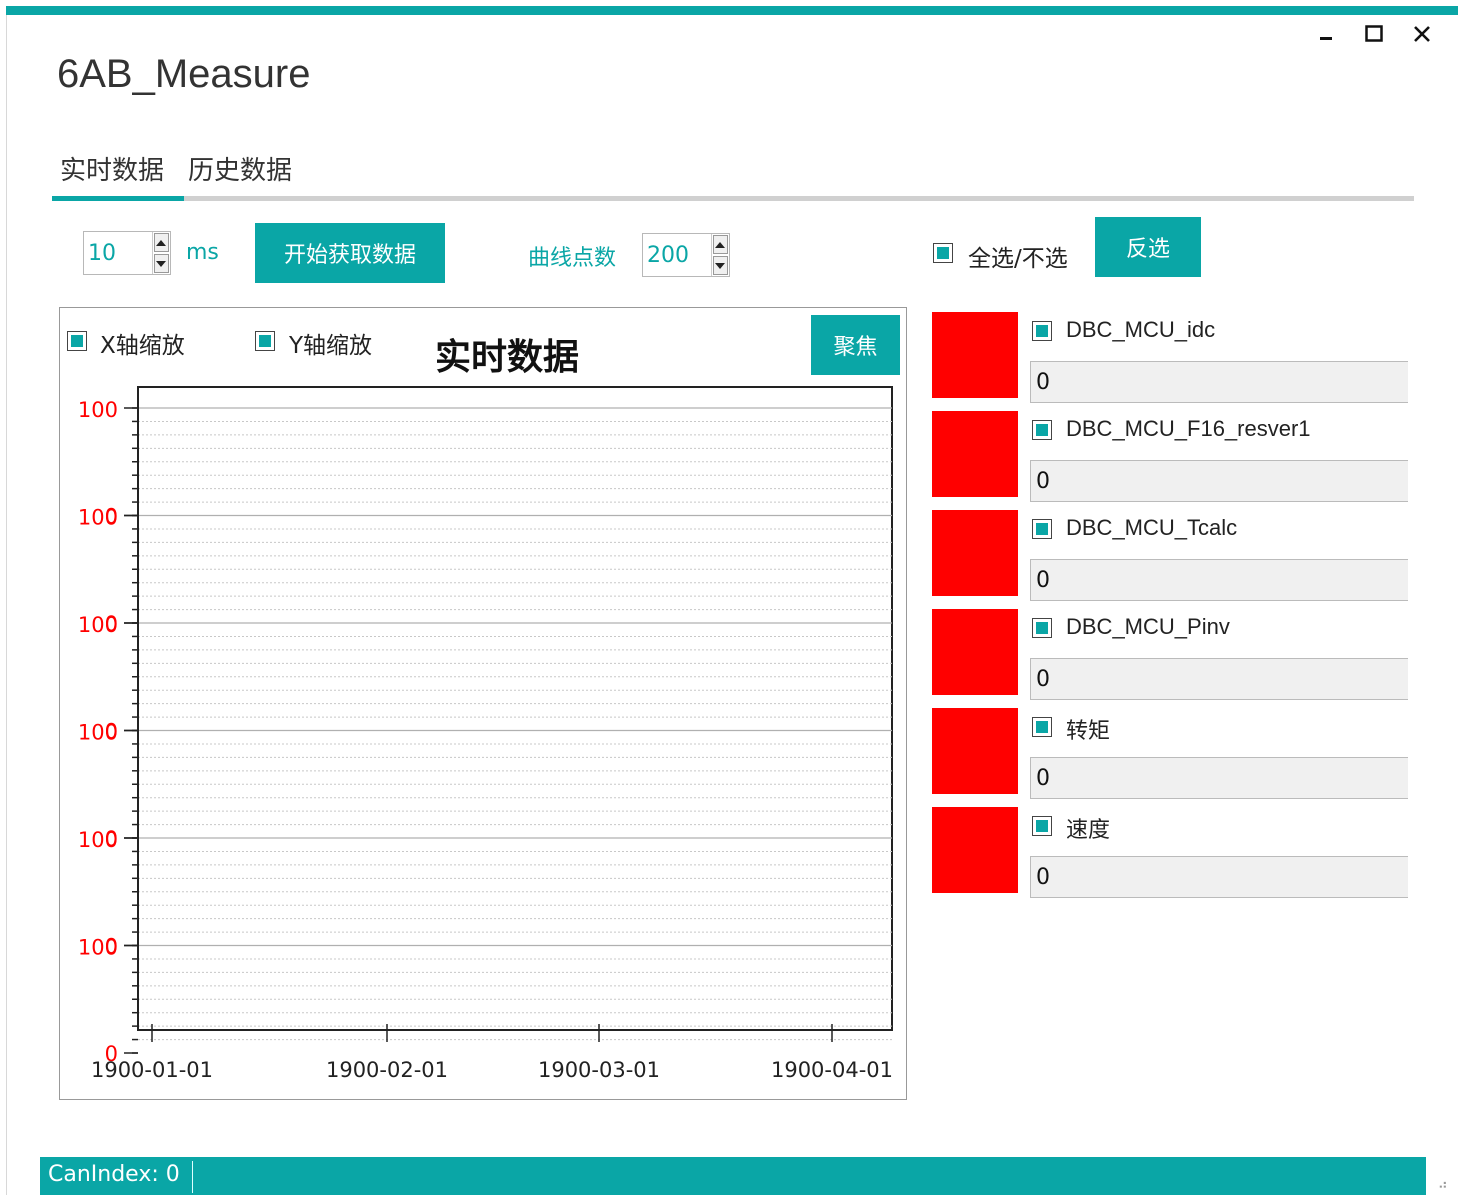 The image size is (1458, 1195). Describe the element at coordinates (1148, 247) in the screenshot. I see `invert-selection-button: 反选` at that location.